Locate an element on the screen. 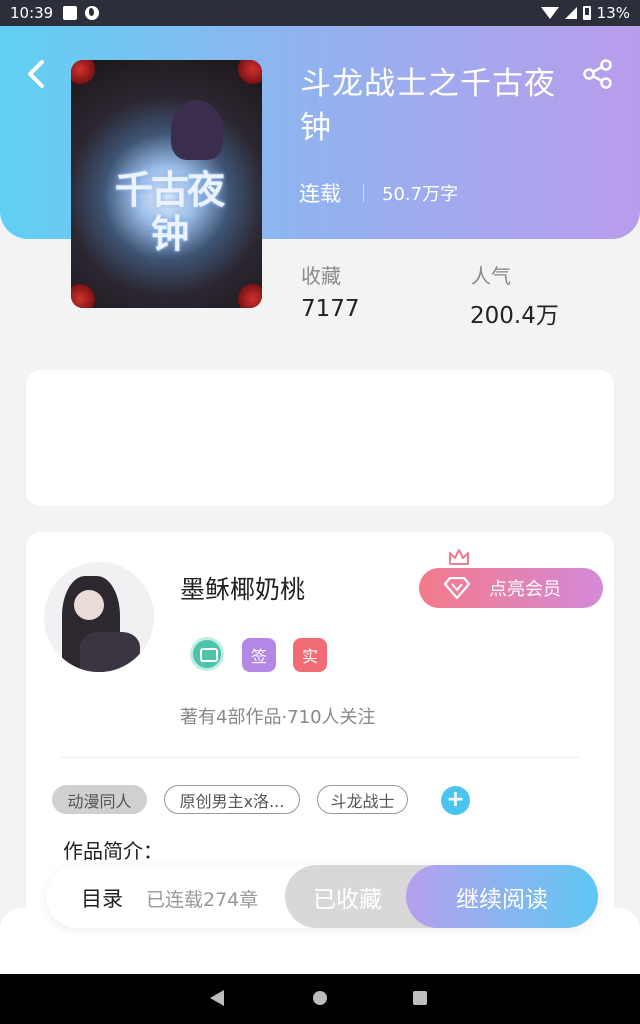 This screenshot has width=640, height=1024. favorites-label: 收藏 is located at coordinates (321, 276).